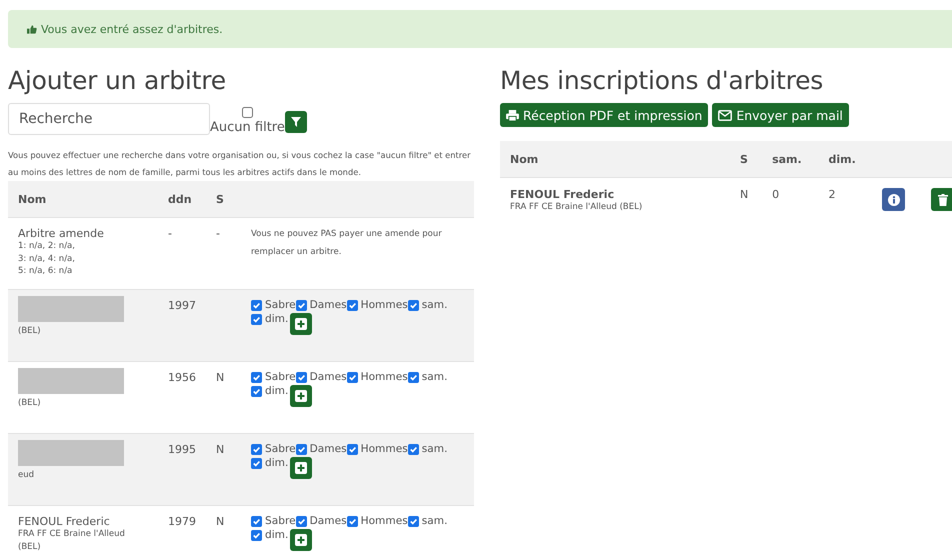 This screenshot has height=556, width=952. Describe the element at coordinates (780, 115) in the screenshot. I see `mail-button: Envoyer par mail` at that location.